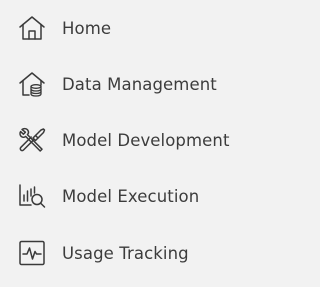 Image resolution: width=320 pixels, height=287 pixels. What do you see at coordinates (32, 140) in the screenshot?
I see `tools-icon` at bounding box center [32, 140].